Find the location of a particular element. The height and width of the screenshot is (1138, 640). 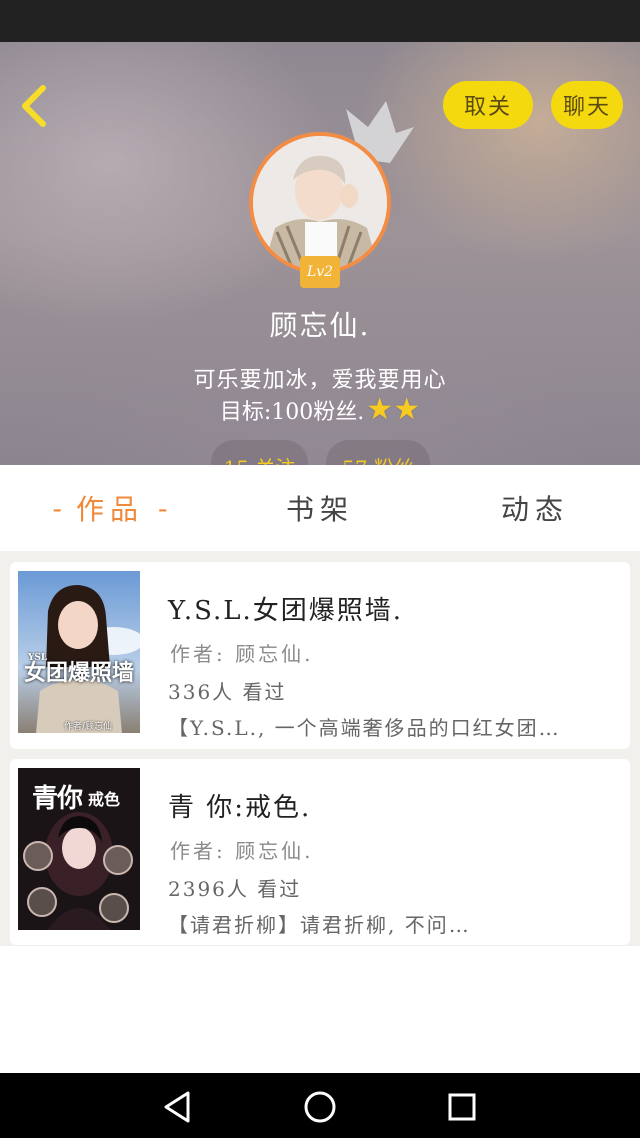

back-button is located at coordinates (36, 106).